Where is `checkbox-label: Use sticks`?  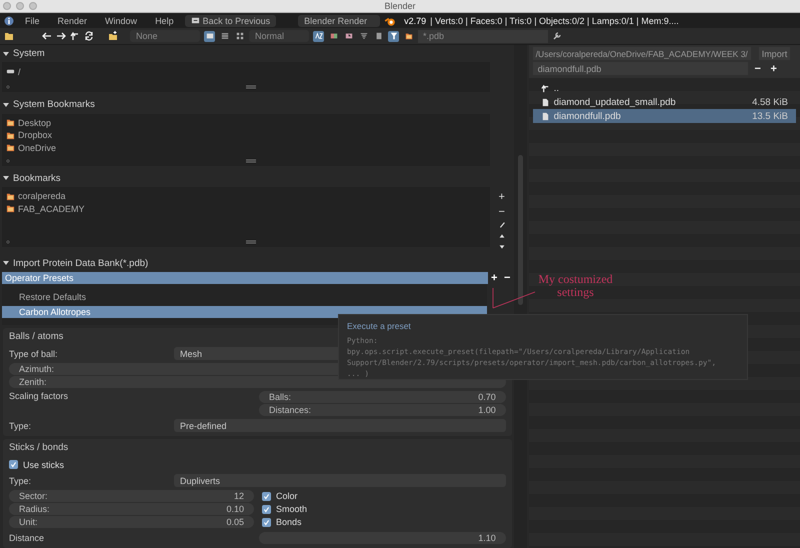 checkbox-label: Use sticks is located at coordinates (43, 465).